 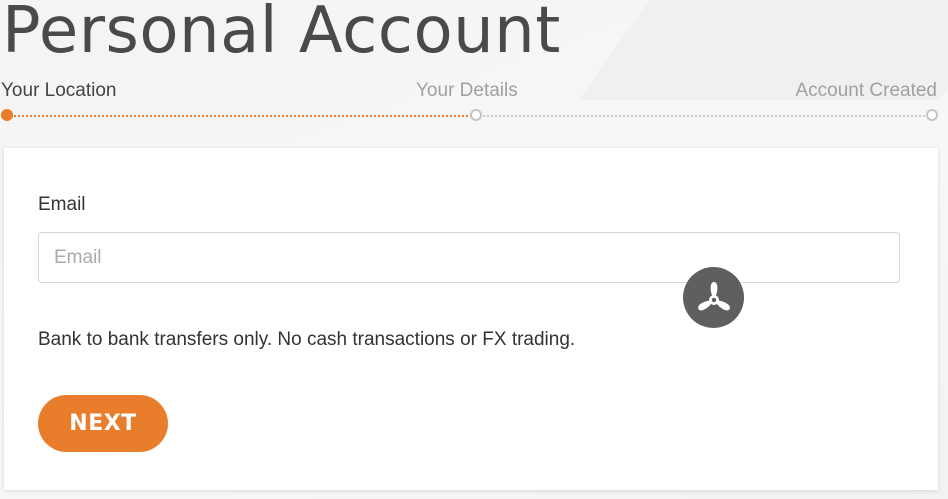 What do you see at coordinates (62, 204) in the screenshot?
I see `email-label: Email` at bounding box center [62, 204].